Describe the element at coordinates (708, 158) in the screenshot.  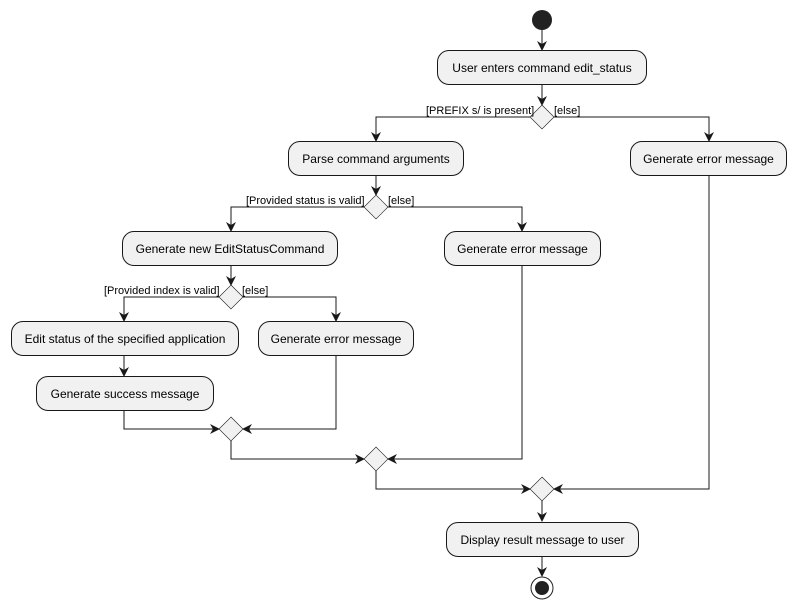
I see `action-generate-error-message-prefix: Generate error message` at that location.